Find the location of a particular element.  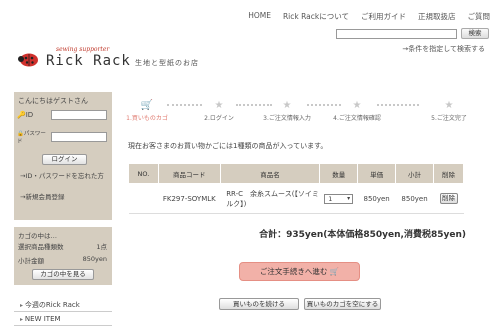

row-price: 850yen is located at coordinates (376, 198).